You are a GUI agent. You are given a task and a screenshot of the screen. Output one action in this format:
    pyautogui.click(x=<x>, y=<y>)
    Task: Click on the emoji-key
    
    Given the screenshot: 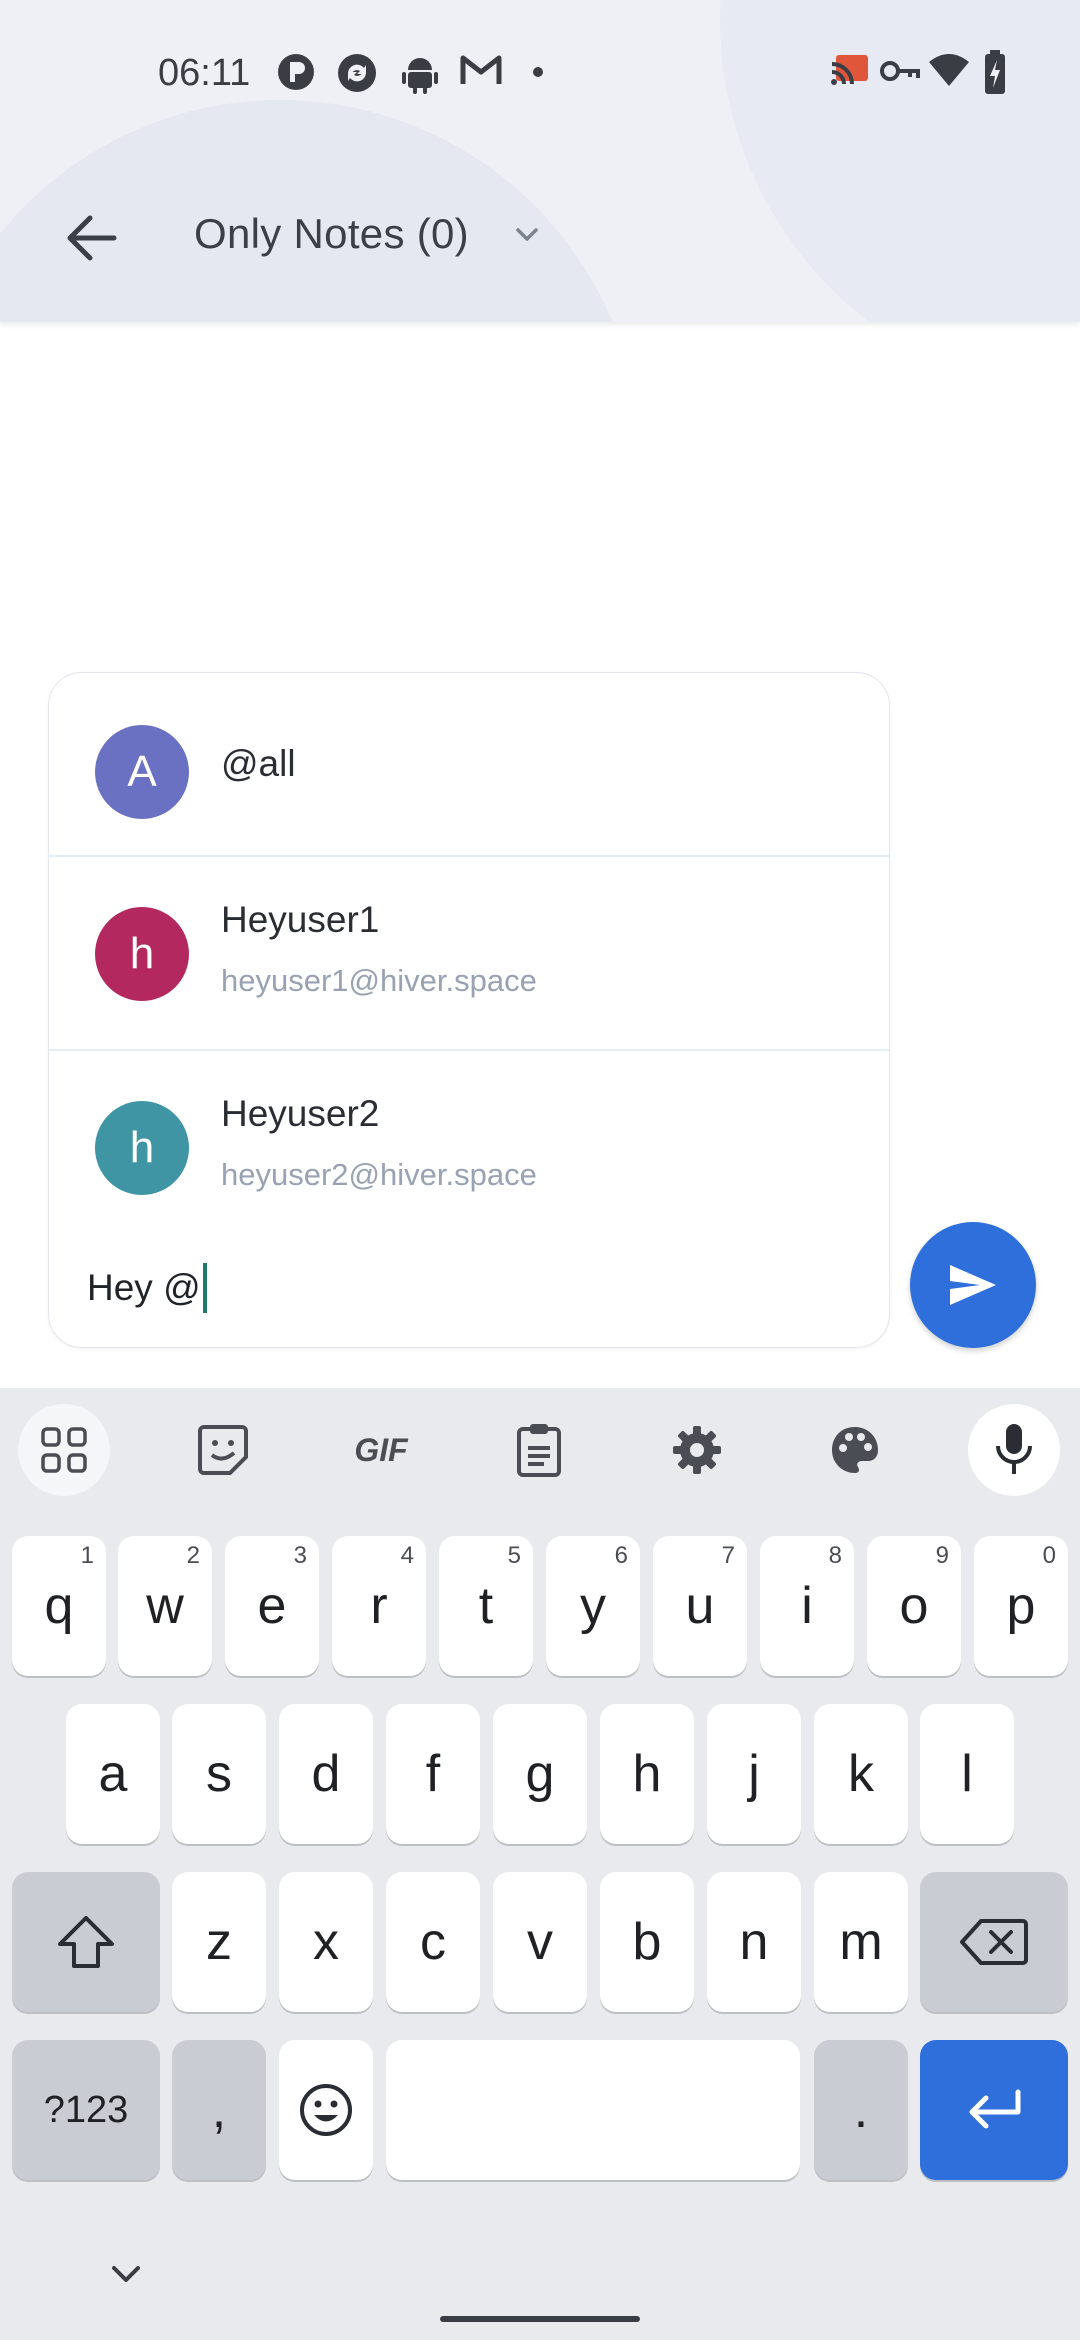 What is the action you would take?
    pyautogui.click(x=326, y=2110)
    